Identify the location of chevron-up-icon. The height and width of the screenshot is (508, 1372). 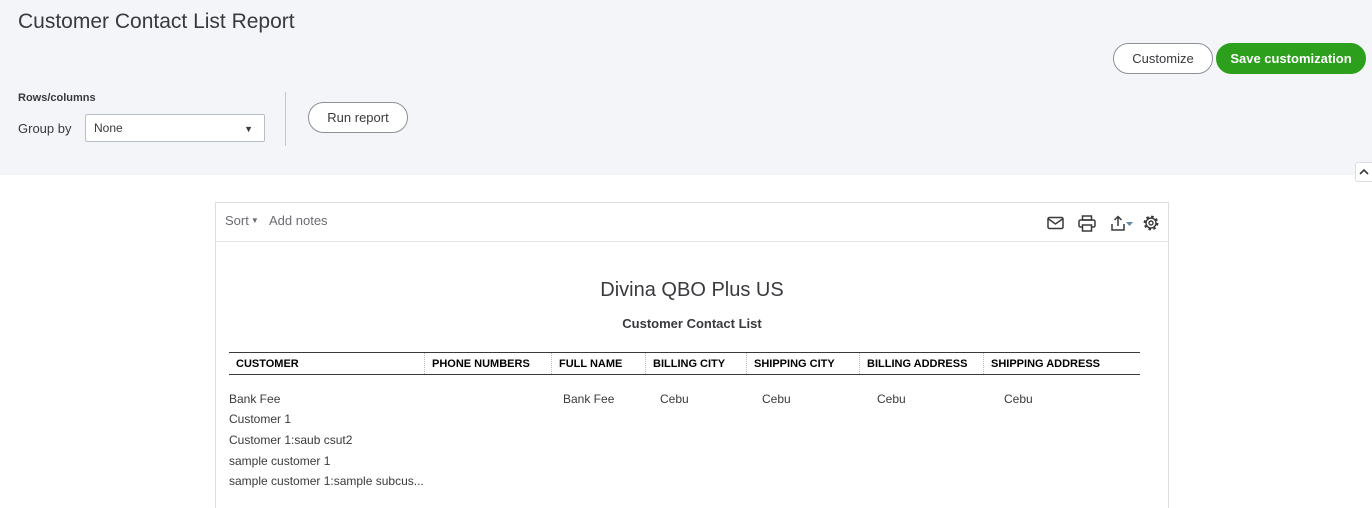
(1364, 171).